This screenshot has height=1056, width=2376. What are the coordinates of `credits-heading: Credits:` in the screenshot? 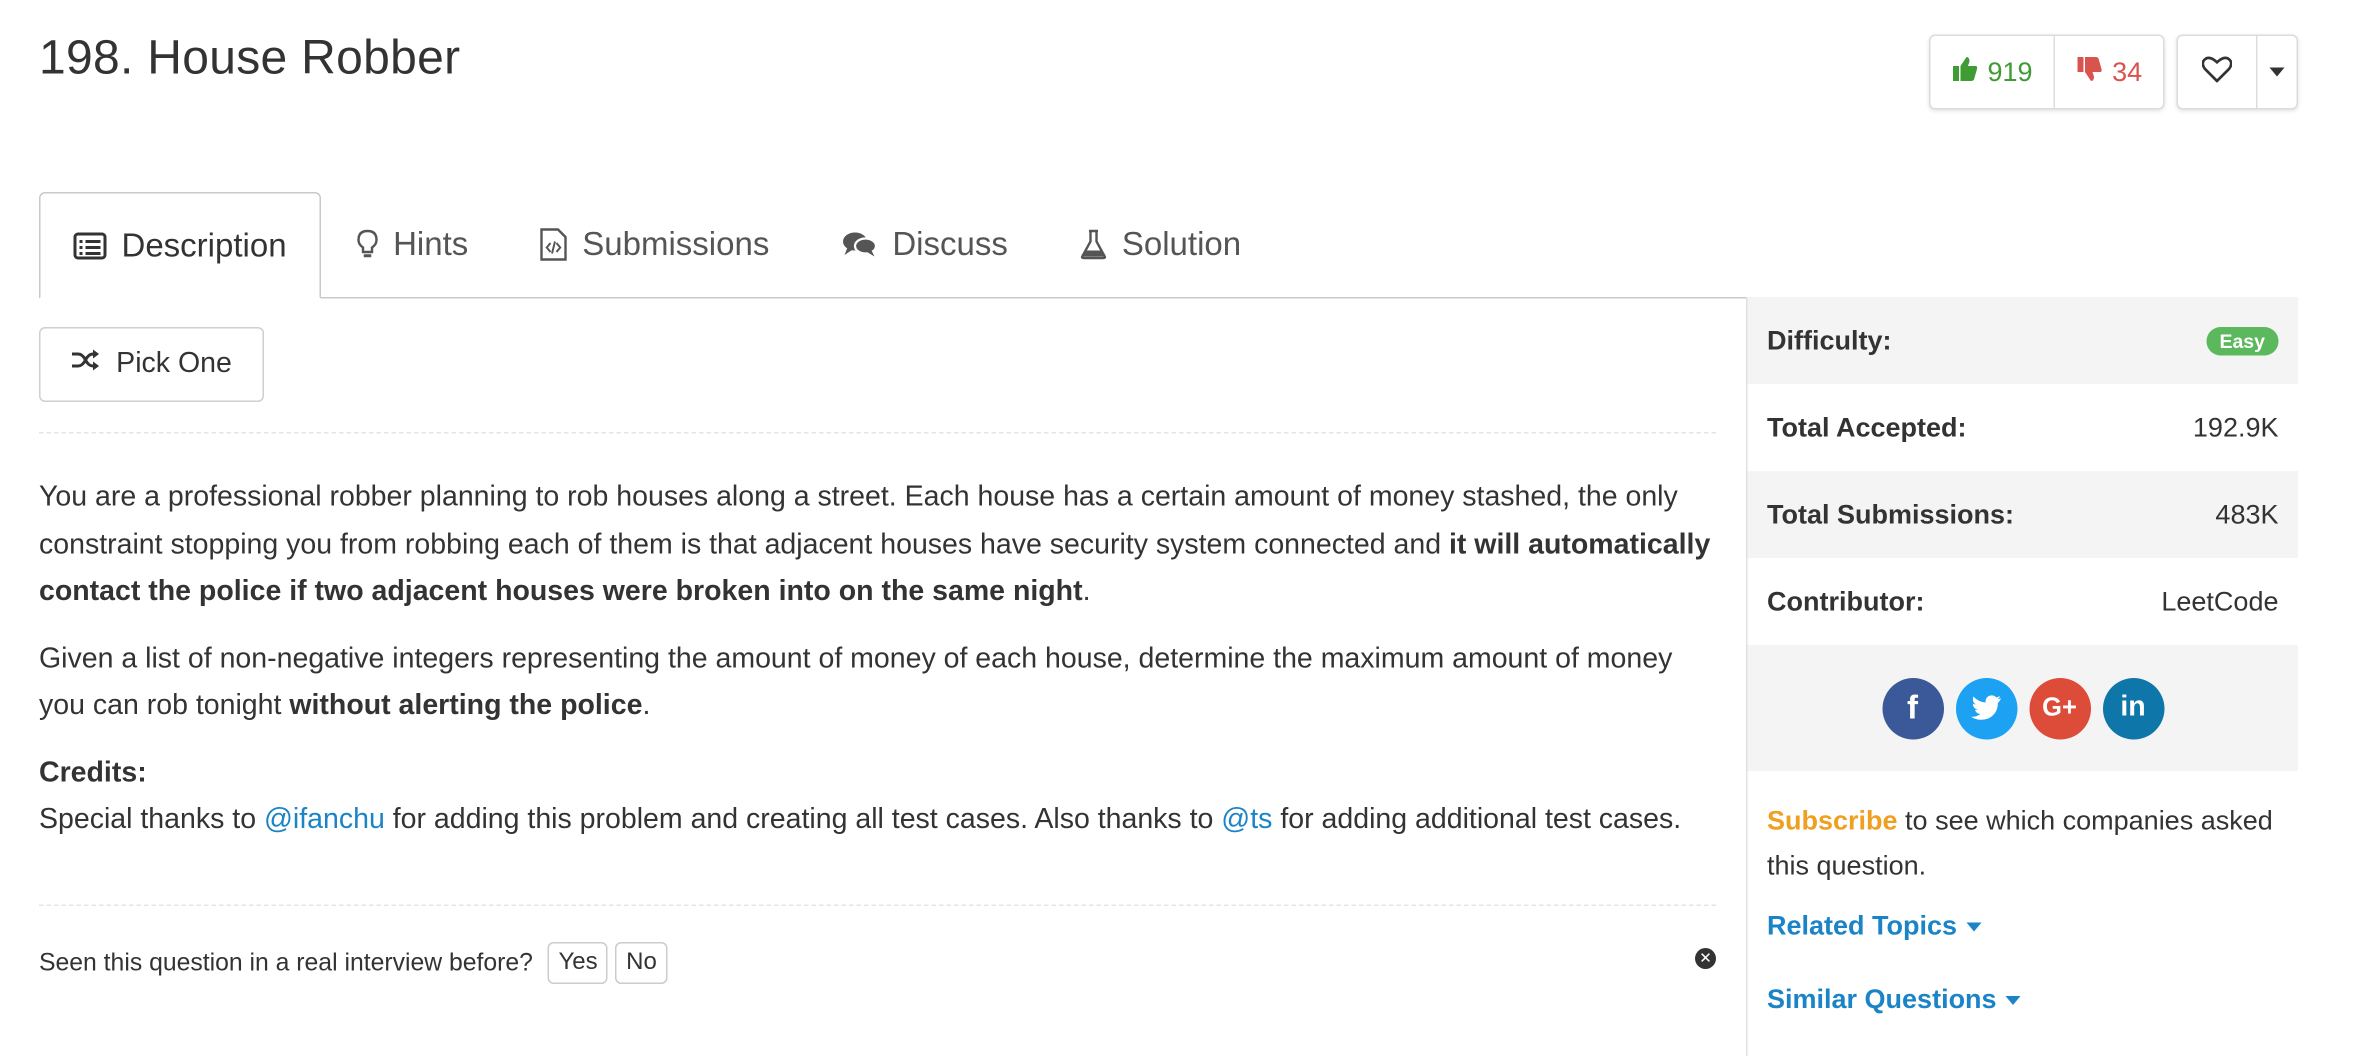 It's located at (93, 772).